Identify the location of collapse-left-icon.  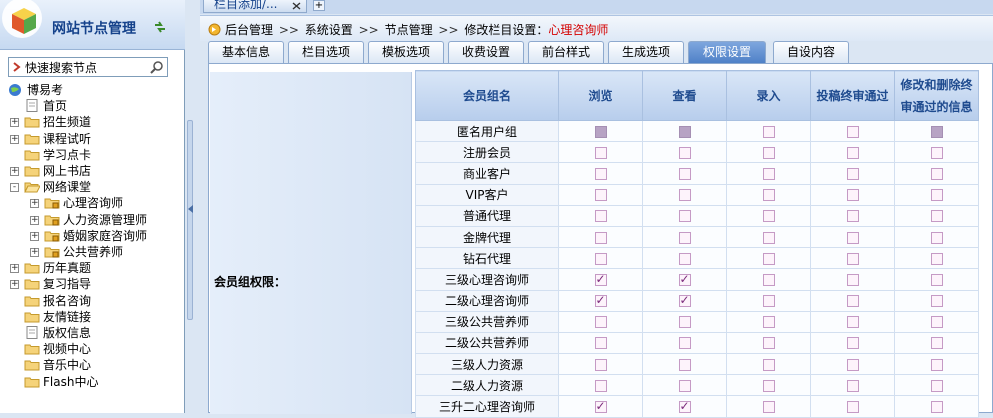
(190, 209).